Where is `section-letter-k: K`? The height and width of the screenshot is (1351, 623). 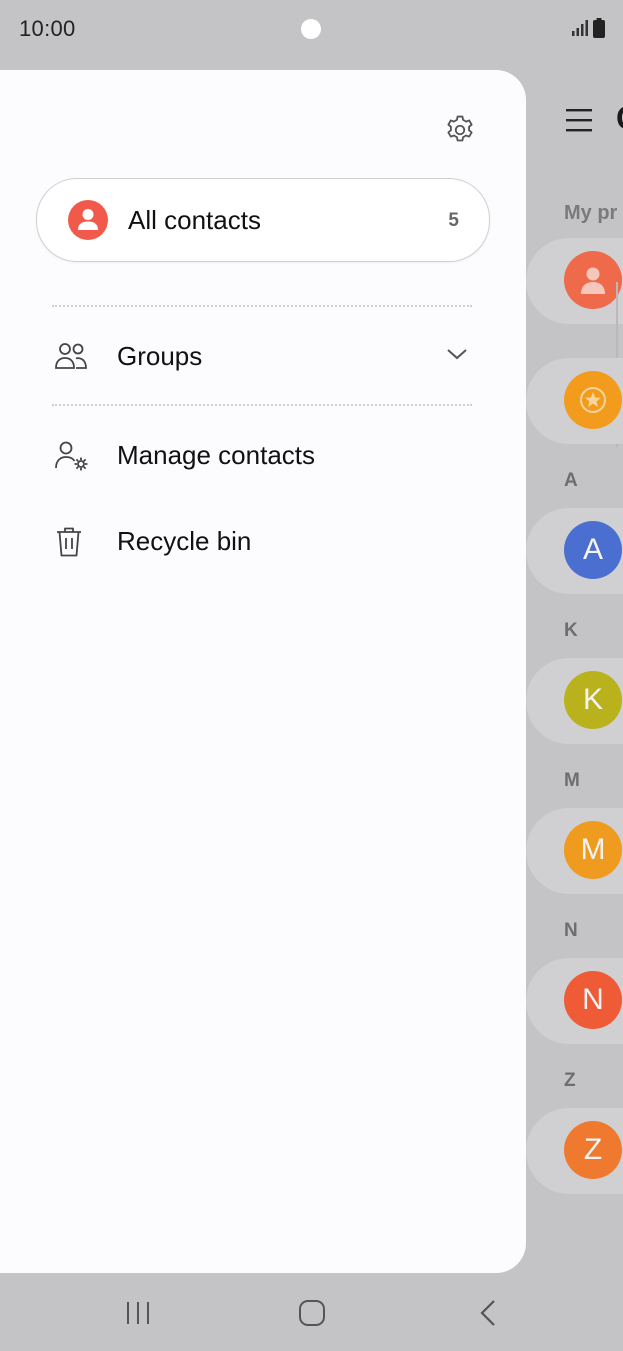 section-letter-k: K is located at coordinates (571, 630).